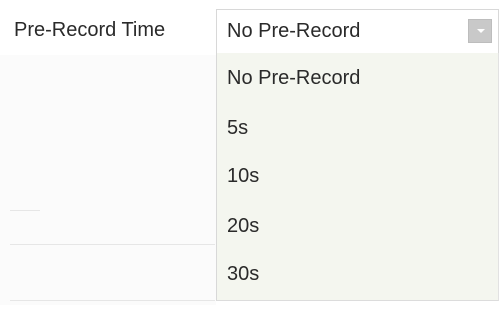 This screenshot has width=500, height=309. What do you see at coordinates (293, 78) in the screenshot?
I see `option-no-pre-record: No Pre-Record` at bounding box center [293, 78].